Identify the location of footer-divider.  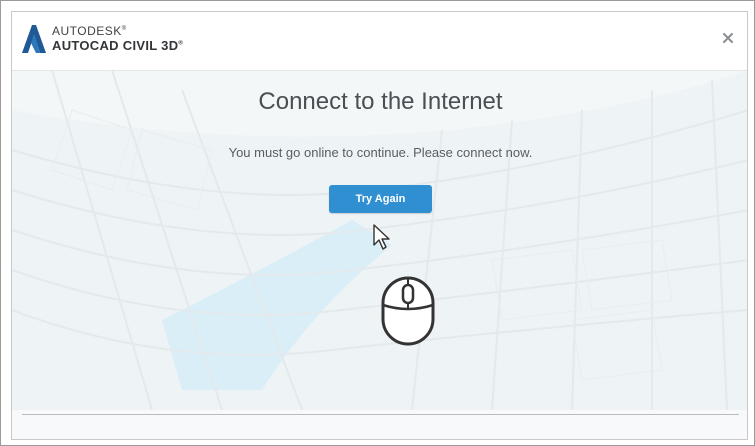
(380, 414).